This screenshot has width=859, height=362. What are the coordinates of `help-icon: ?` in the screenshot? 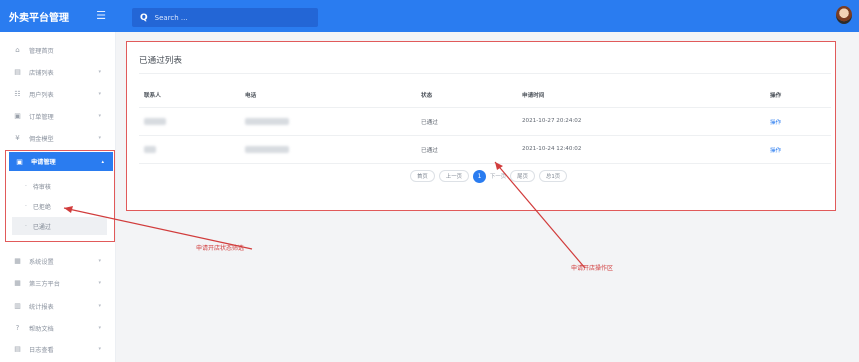 It's located at (17, 328).